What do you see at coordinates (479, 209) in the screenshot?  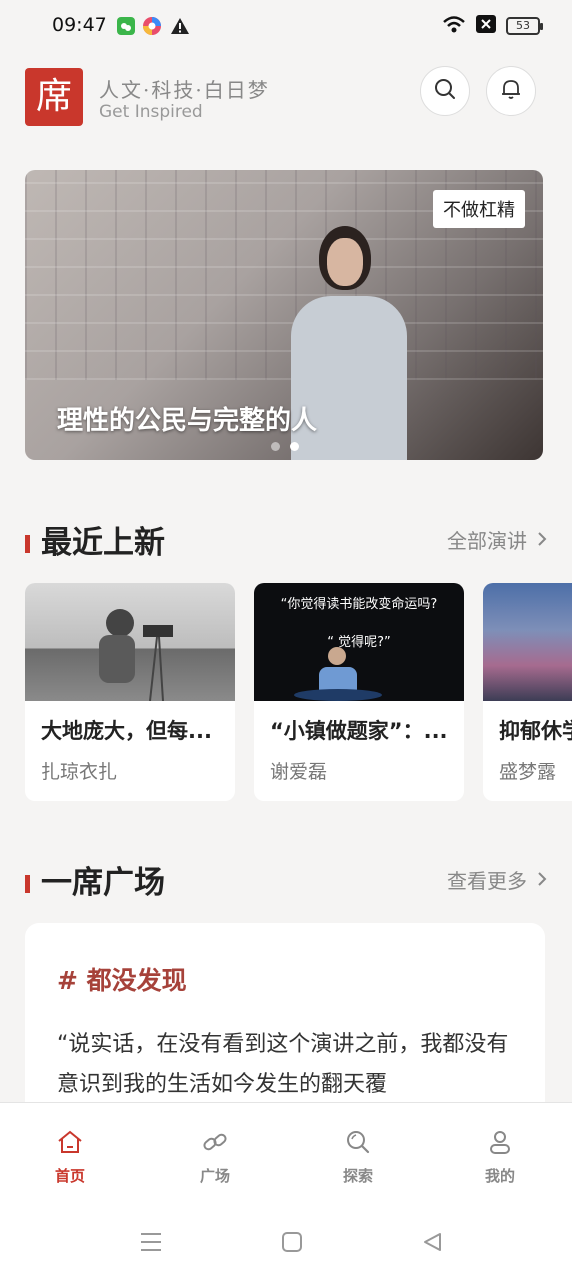 I see `banner-tag: 不做杠精` at bounding box center [479, 209].